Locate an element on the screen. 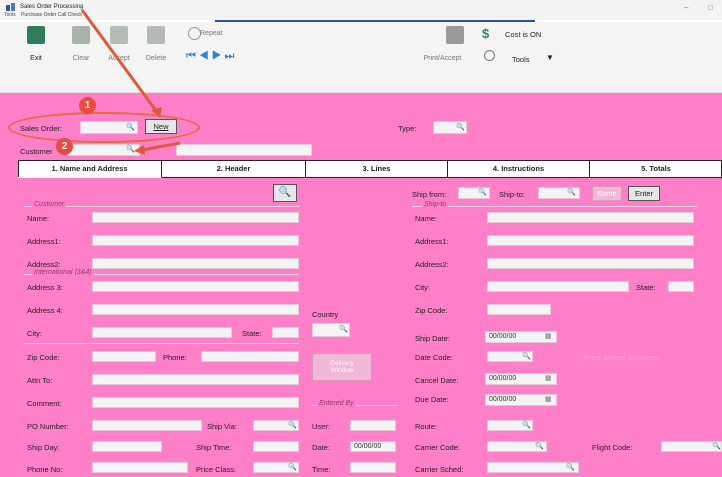 This screenshot has height=477, width=722. step-1-marker: 1 is located at coordinates (87, 105).